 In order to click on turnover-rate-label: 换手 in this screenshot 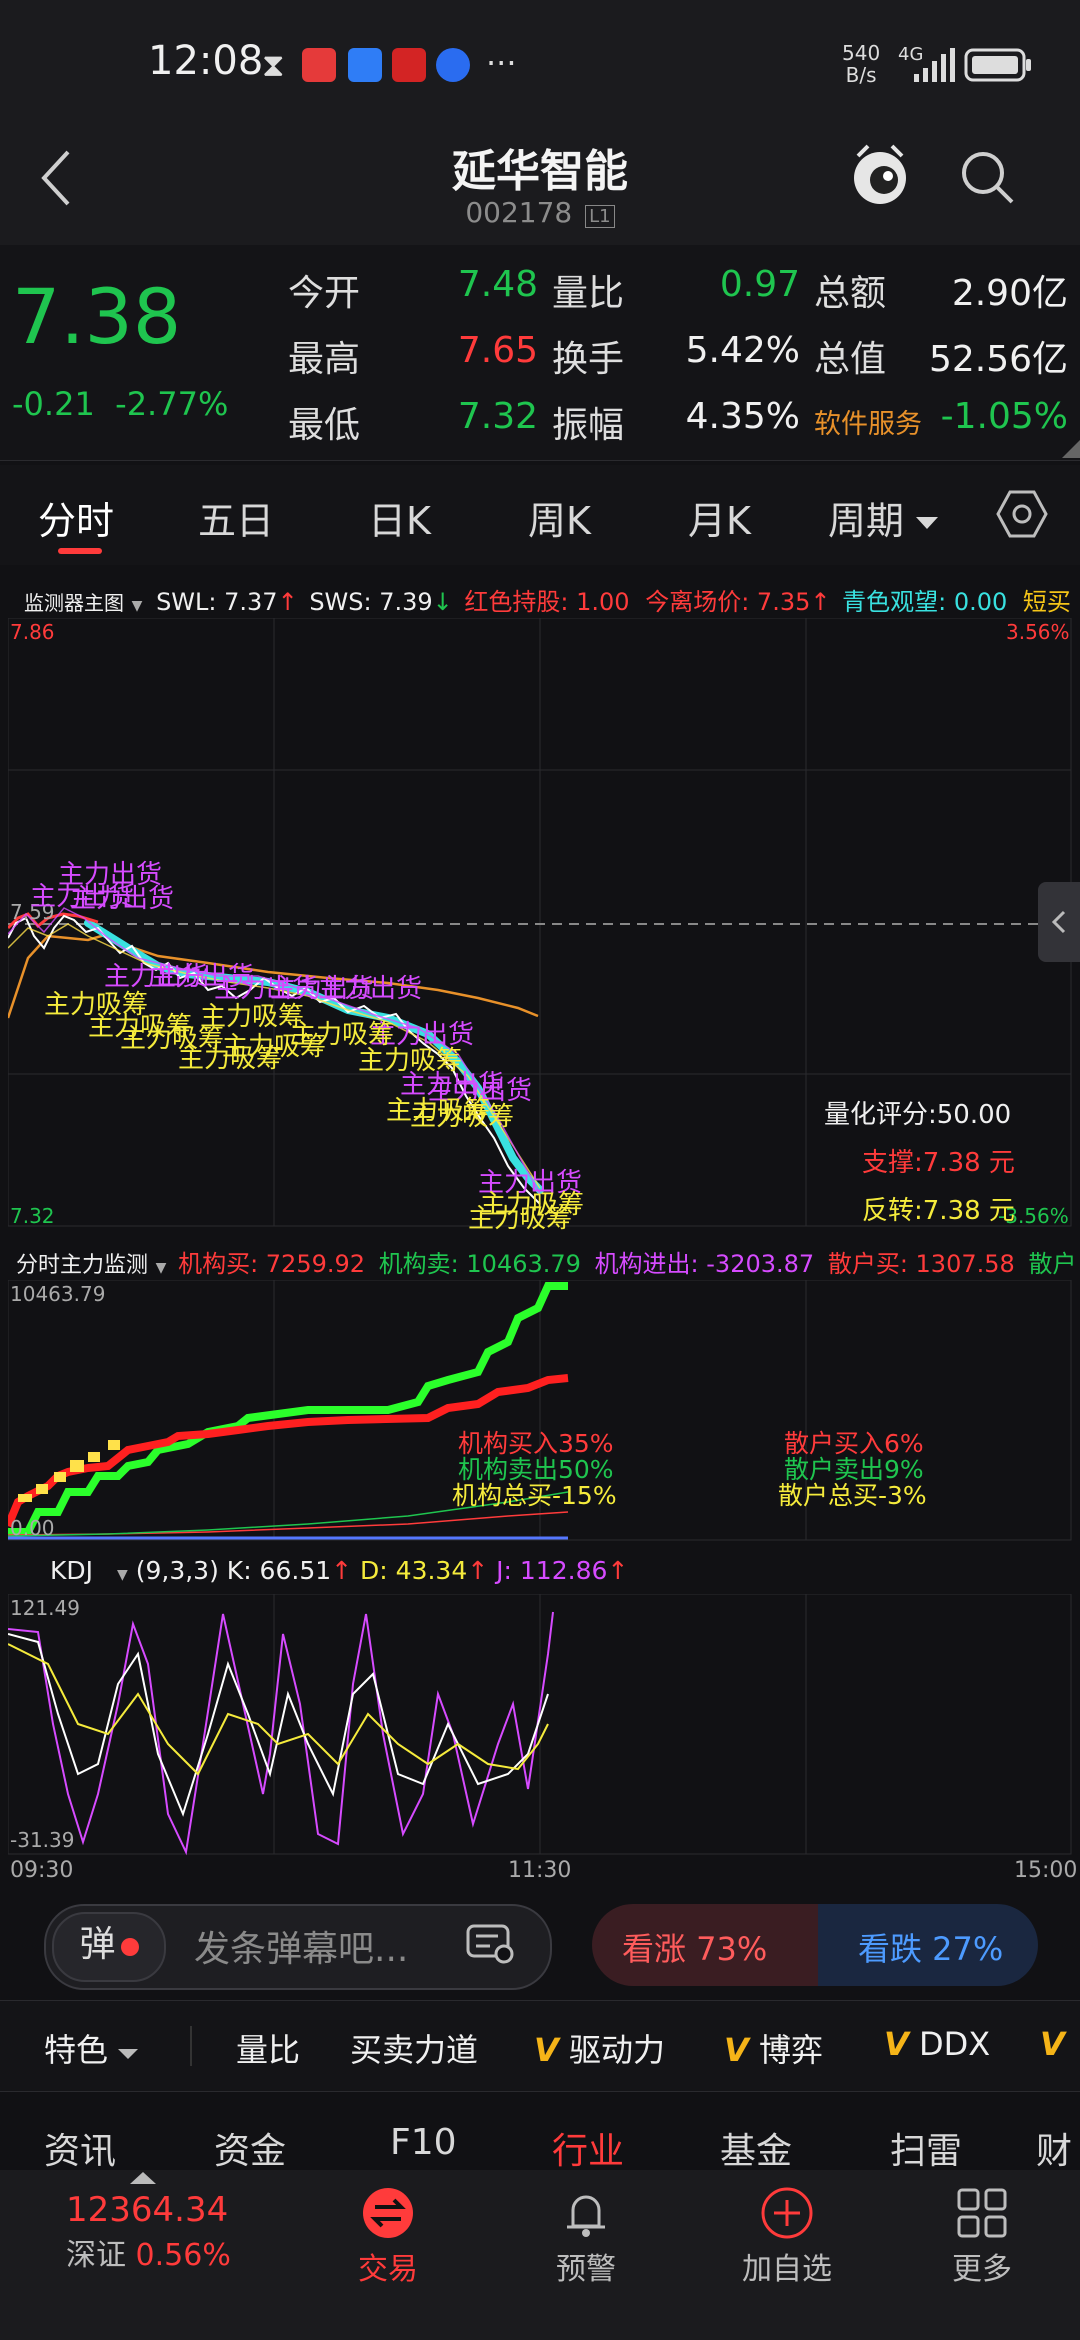, I will do `click(588, 359)`.